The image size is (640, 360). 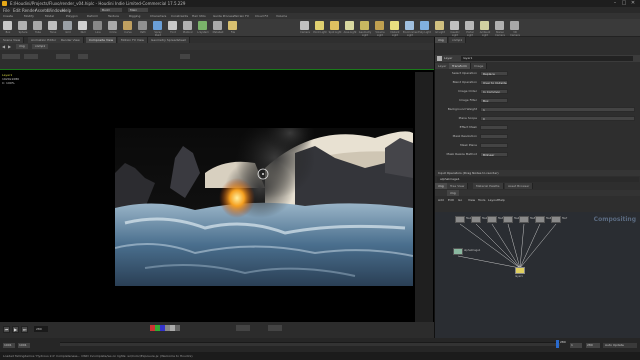 What do you see at coordinates (547, 58) in the screenshot?
I see `node-name-field: layer1` at bounding box center [547, 58].